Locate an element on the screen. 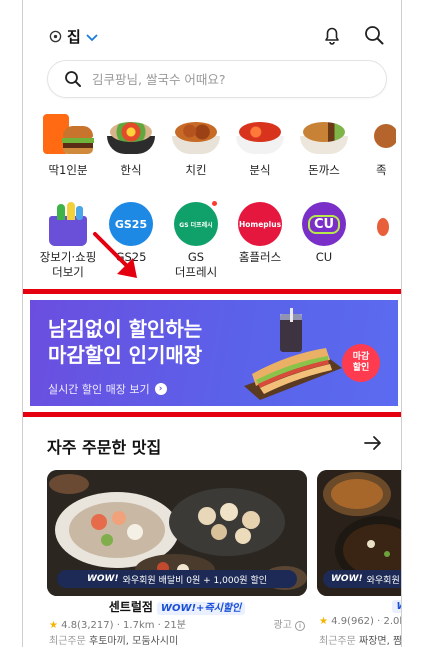 The image size is (424, 647). search-input is located at coordinates (227, 79).